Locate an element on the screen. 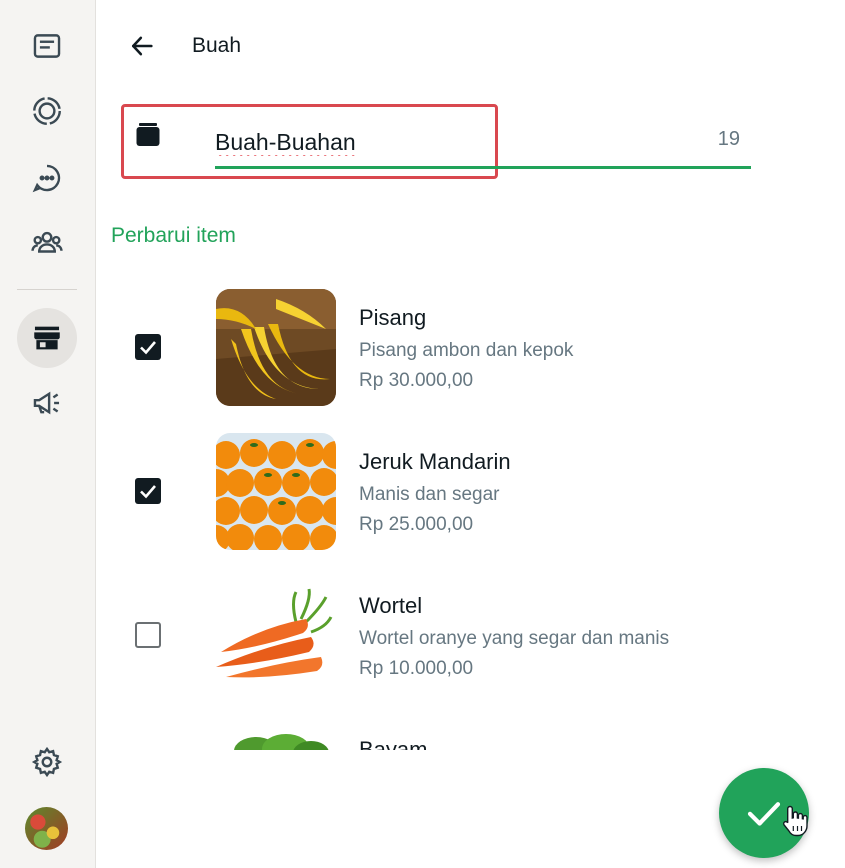  item-price: Rp 30.000,00 is located at coordinates (416, 380).